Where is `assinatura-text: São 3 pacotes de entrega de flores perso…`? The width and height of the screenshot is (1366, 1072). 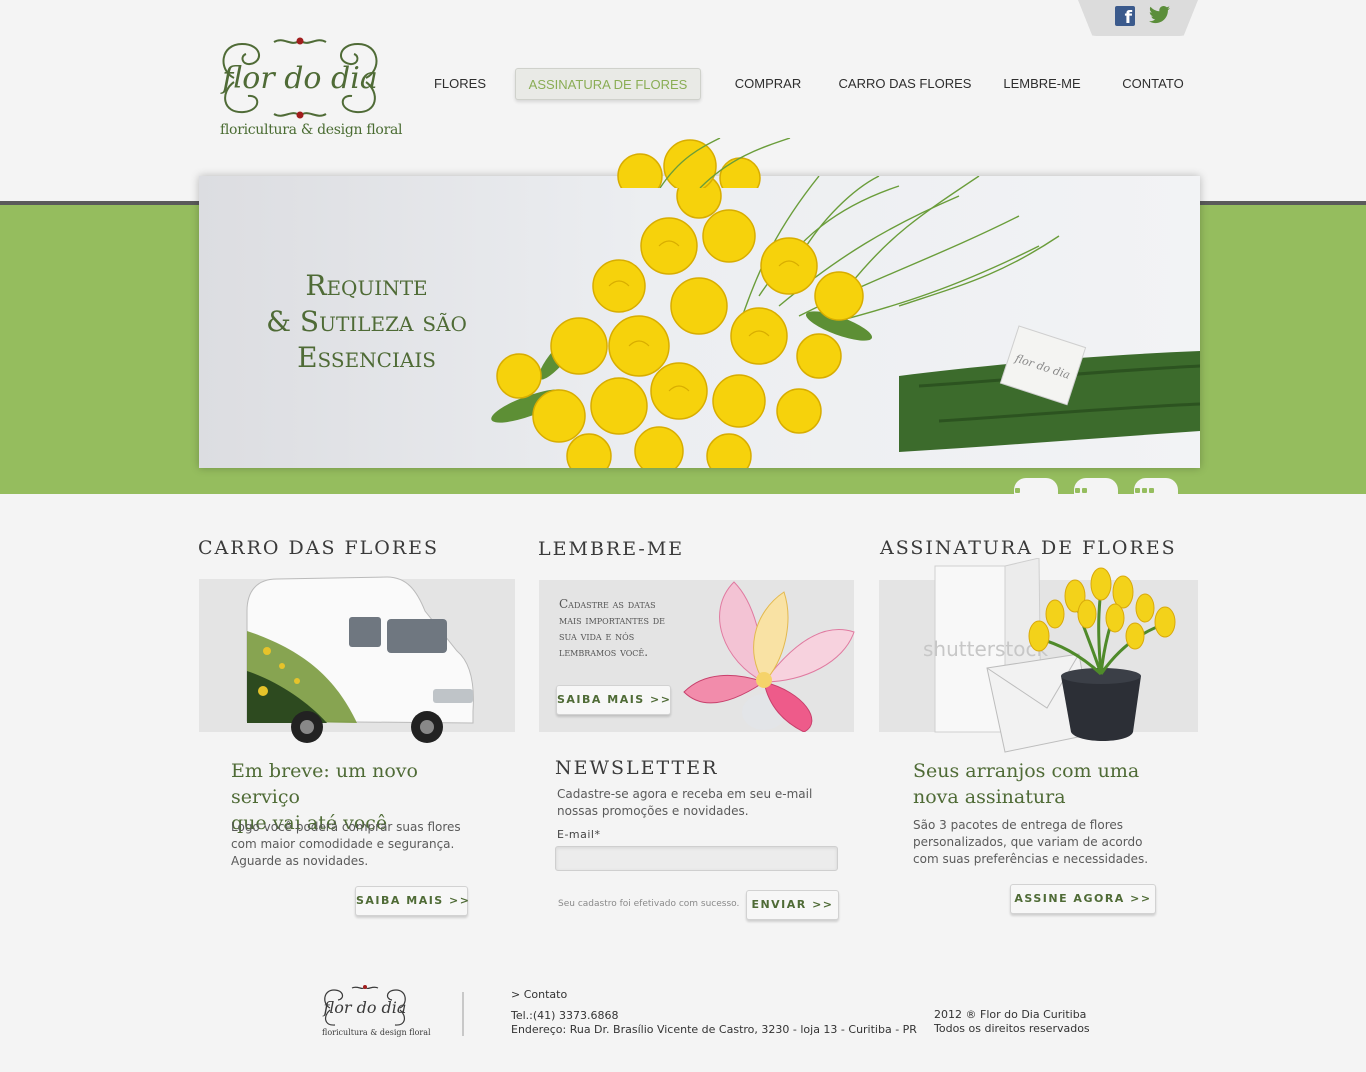 assinatura-text: São 3 pacotes de entrega de flores perso… is located at coordinates (1048, 842).